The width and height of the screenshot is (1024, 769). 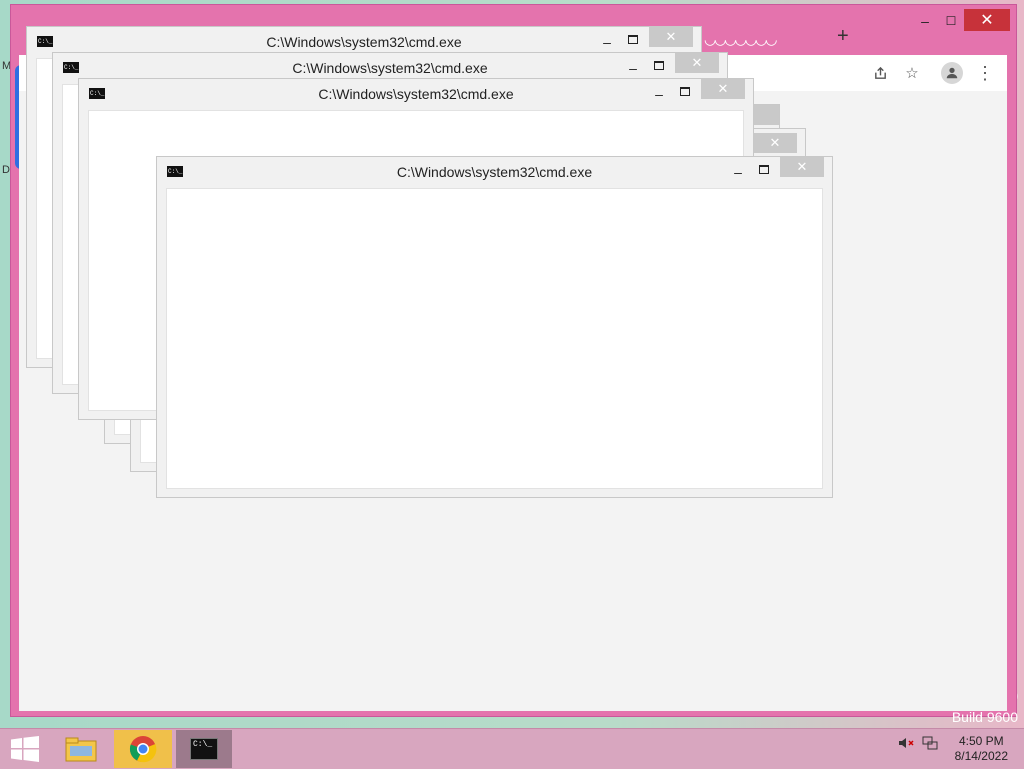 I want to click on google-chrome-icon, so click(x=143, y=749).